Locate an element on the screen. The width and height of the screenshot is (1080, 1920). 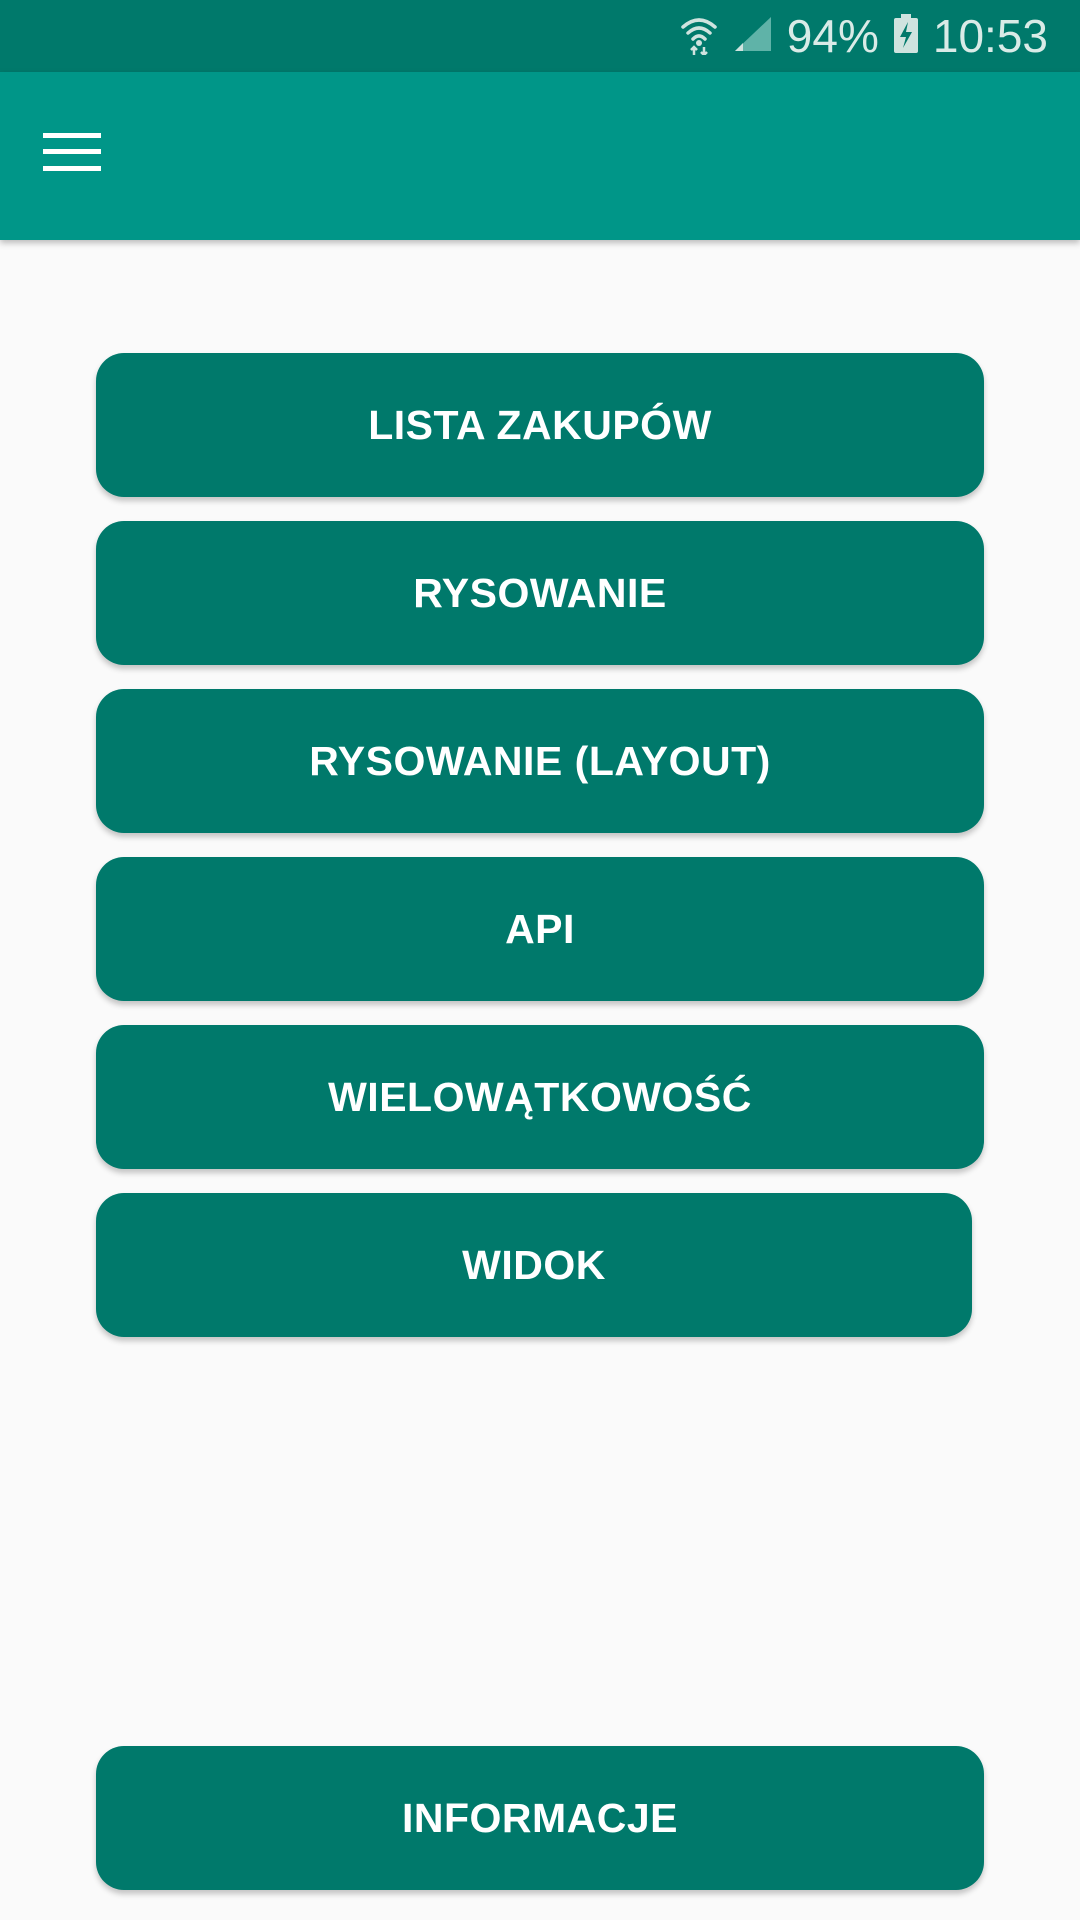
status-icons: 94% 10:53 is located at coordinates (863, 36).